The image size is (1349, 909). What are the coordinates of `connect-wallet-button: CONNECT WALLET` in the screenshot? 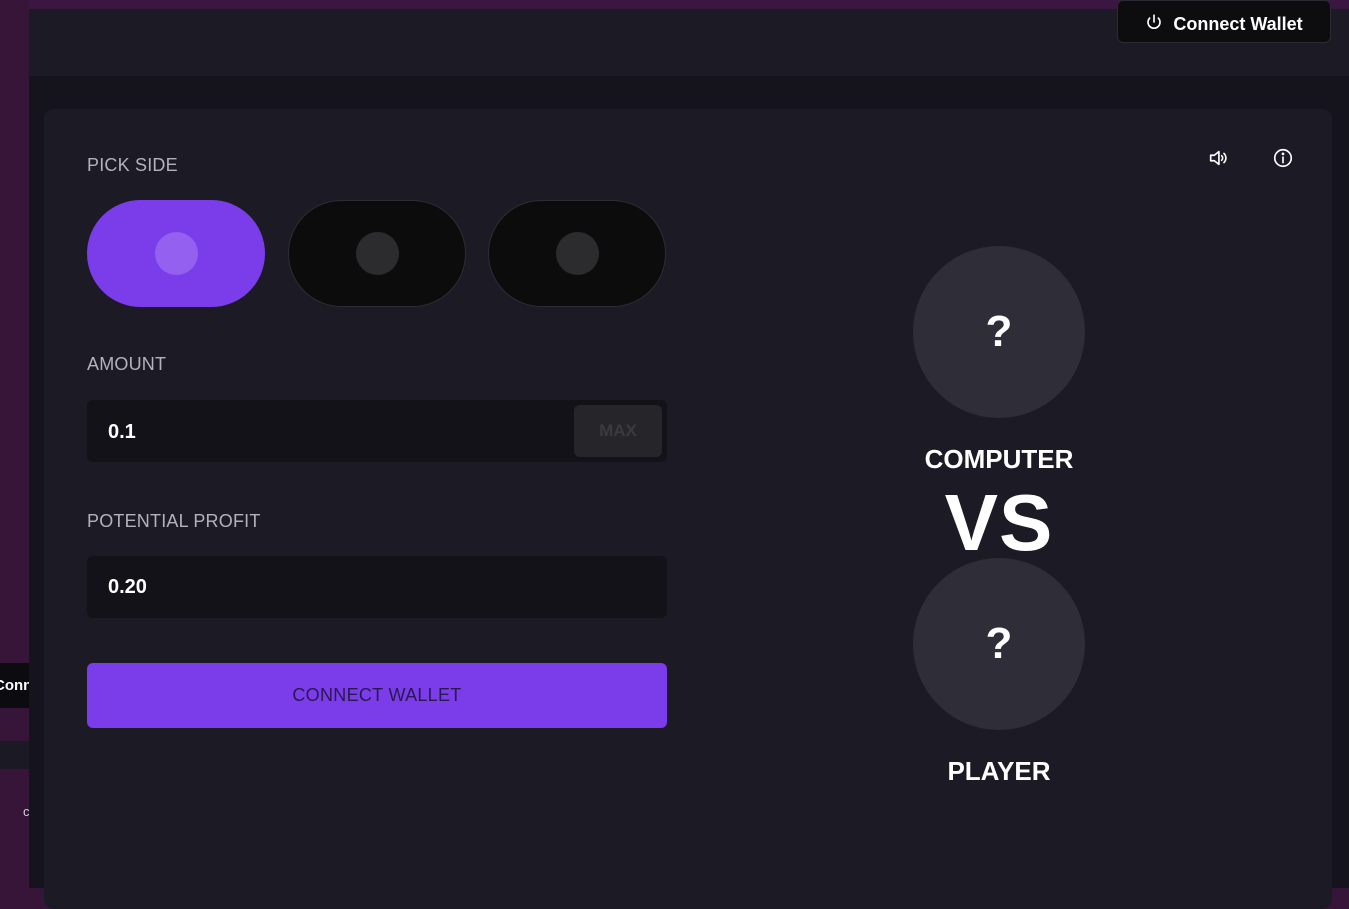 It's located at (377, 695).